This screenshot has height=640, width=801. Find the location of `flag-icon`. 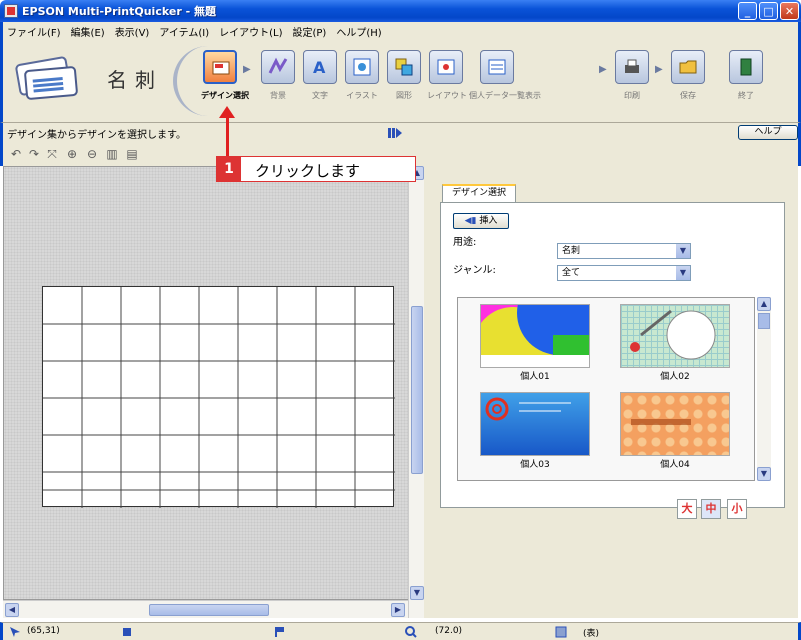

flag-icon is located at coordinates (279, 632).